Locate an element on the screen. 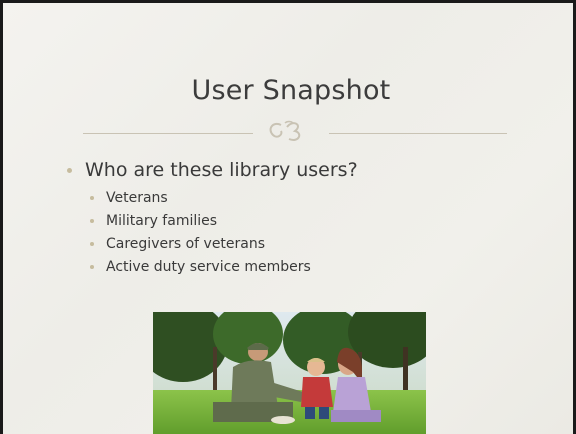  ornament-divider-left is located at coordinates (168, 133).